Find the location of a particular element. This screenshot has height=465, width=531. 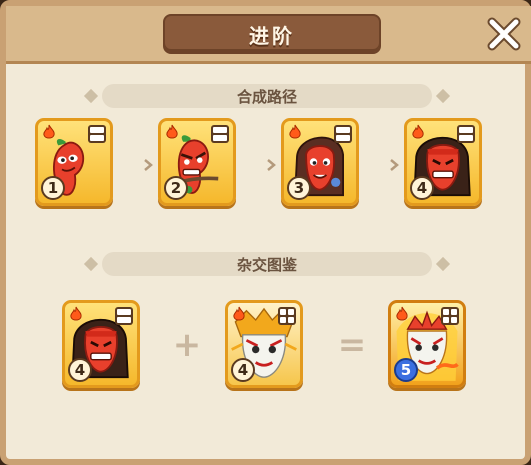

close-icon is located at coordinates (504, 34).